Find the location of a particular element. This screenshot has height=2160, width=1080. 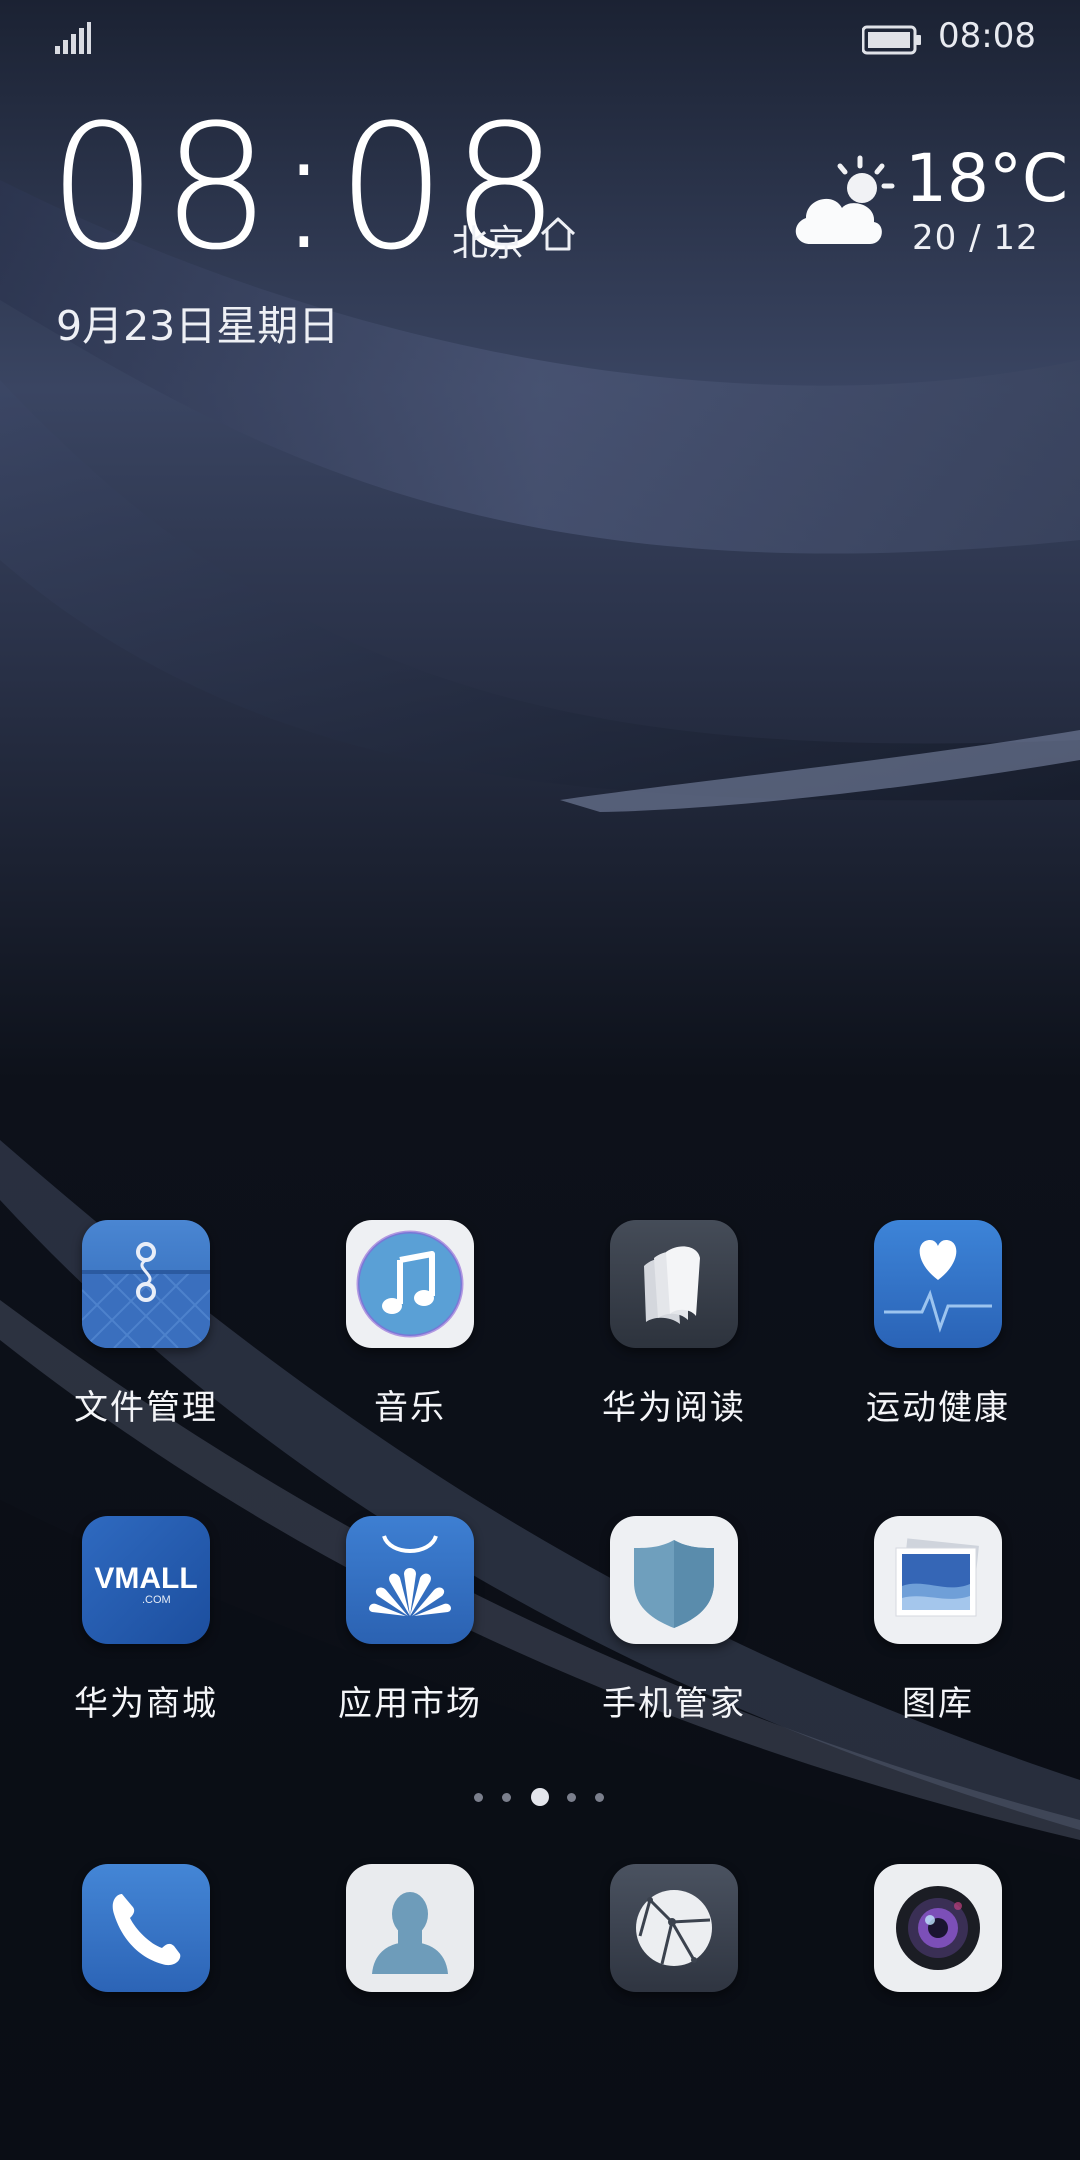

phone-icon is located at coordinates (146, 1928).